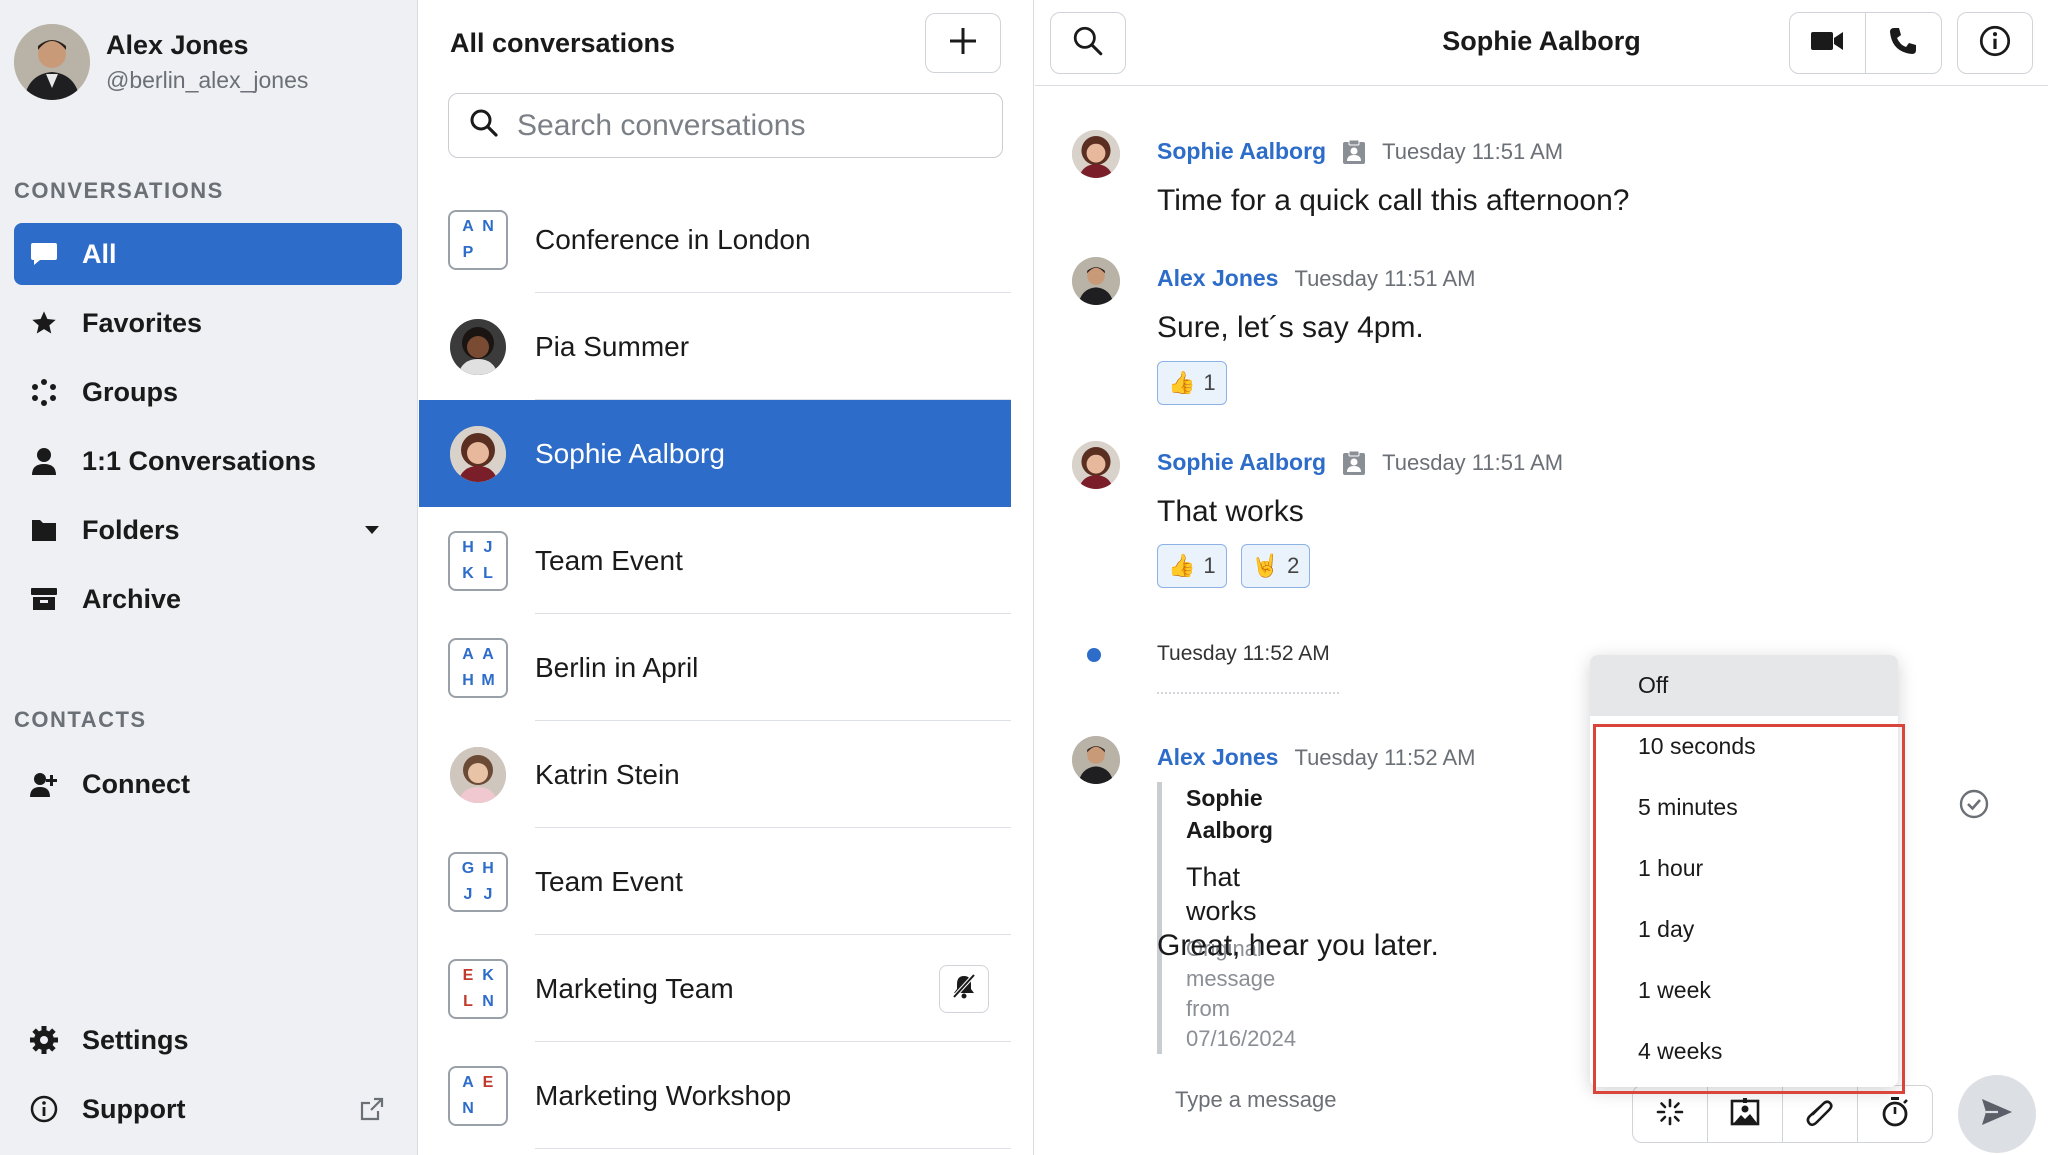 This screenshot has height=1155, width=2048. I want to click on conversation-item: HJKL Team Event, so click(715, 560).